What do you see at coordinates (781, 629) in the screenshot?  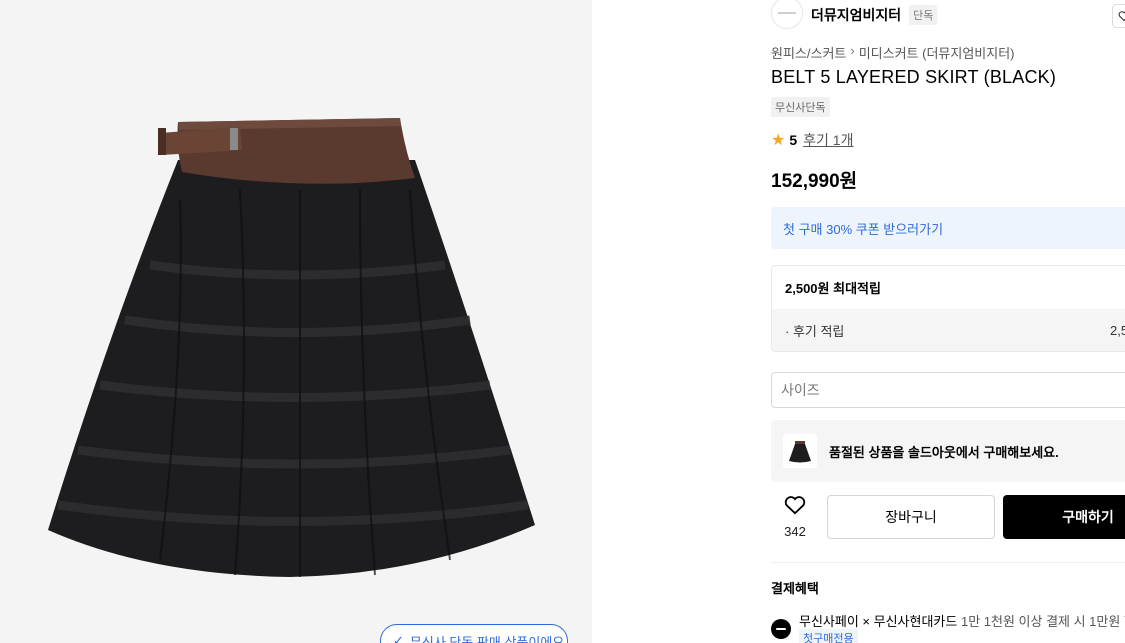 I see `card-brand-icon` at bounding box center [781, 629].